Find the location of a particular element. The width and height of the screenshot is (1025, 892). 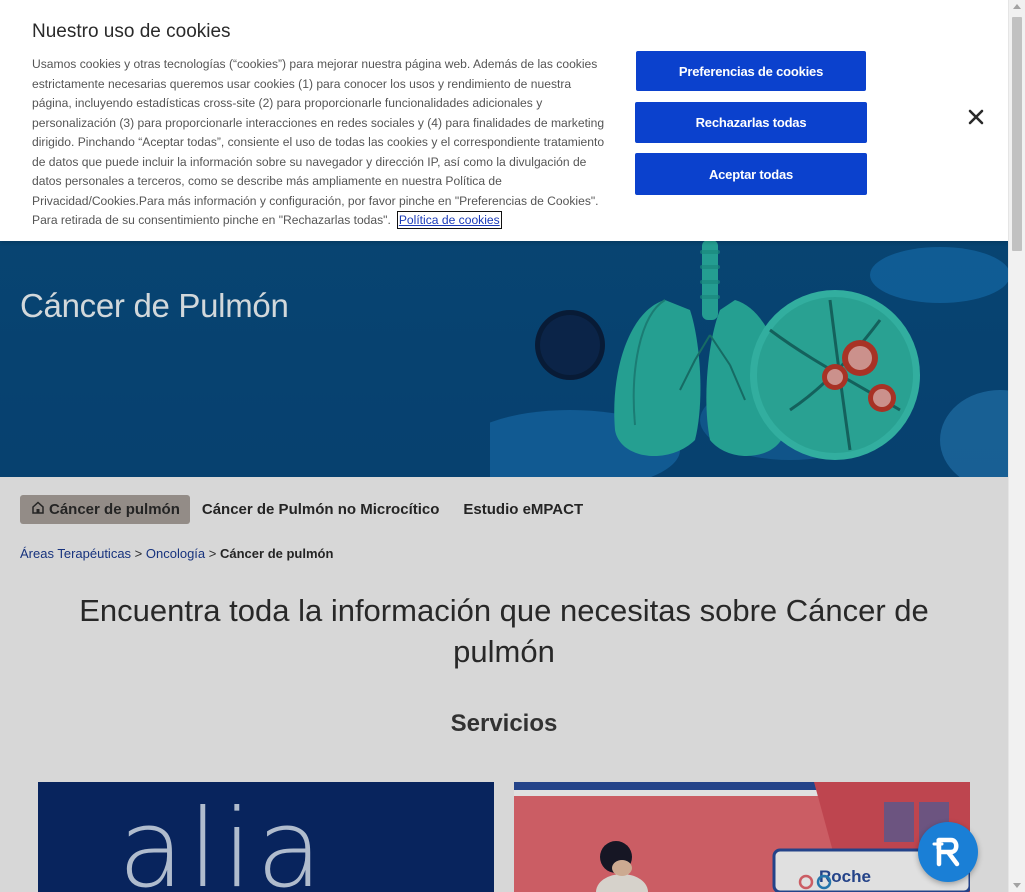

assistant-chat-button is located at coordinates (948, 852).